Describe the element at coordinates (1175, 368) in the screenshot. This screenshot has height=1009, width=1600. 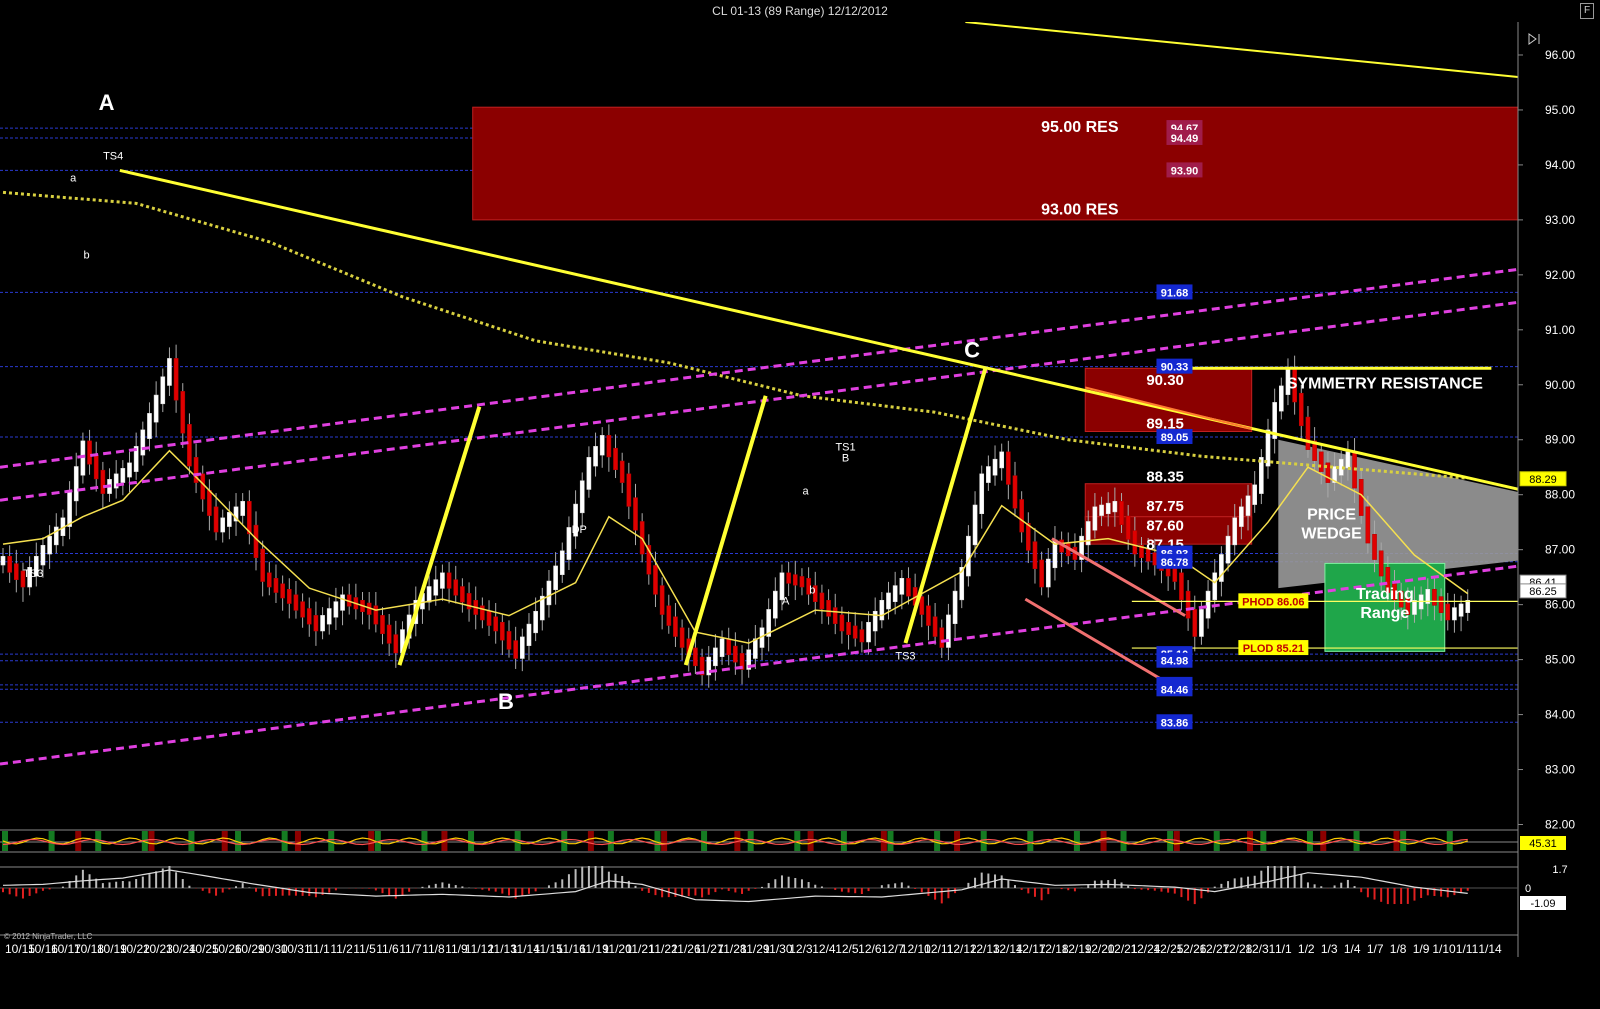
I see `level-tag: 90.33` at that location.